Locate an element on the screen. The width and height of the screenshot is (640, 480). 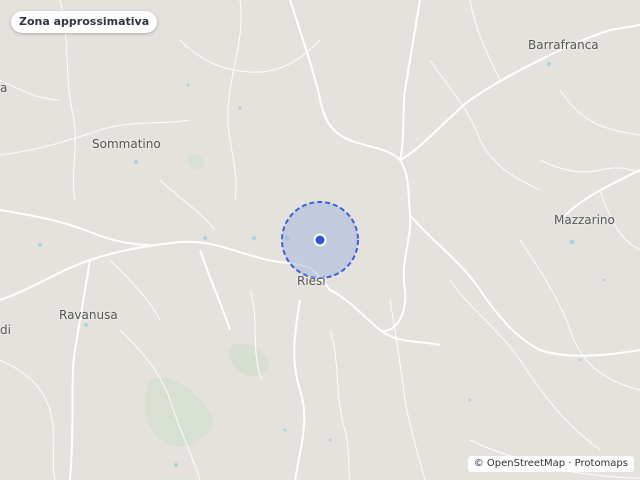
town-label-ravanusa: Ravanusa is located at coordinates (88, 315).